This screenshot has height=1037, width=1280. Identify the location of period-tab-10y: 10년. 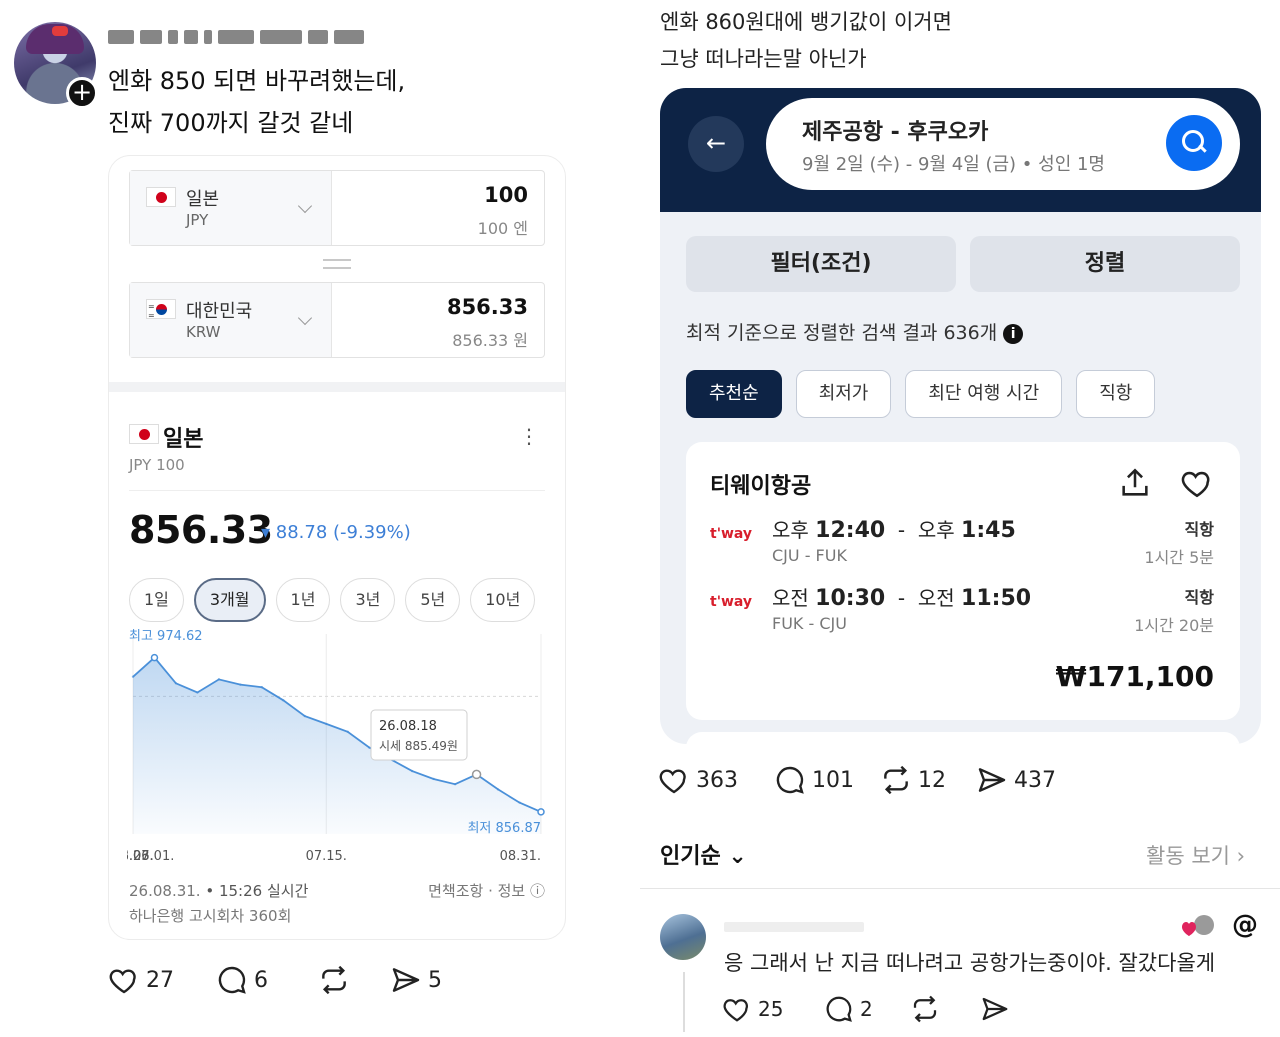
(503, 600).